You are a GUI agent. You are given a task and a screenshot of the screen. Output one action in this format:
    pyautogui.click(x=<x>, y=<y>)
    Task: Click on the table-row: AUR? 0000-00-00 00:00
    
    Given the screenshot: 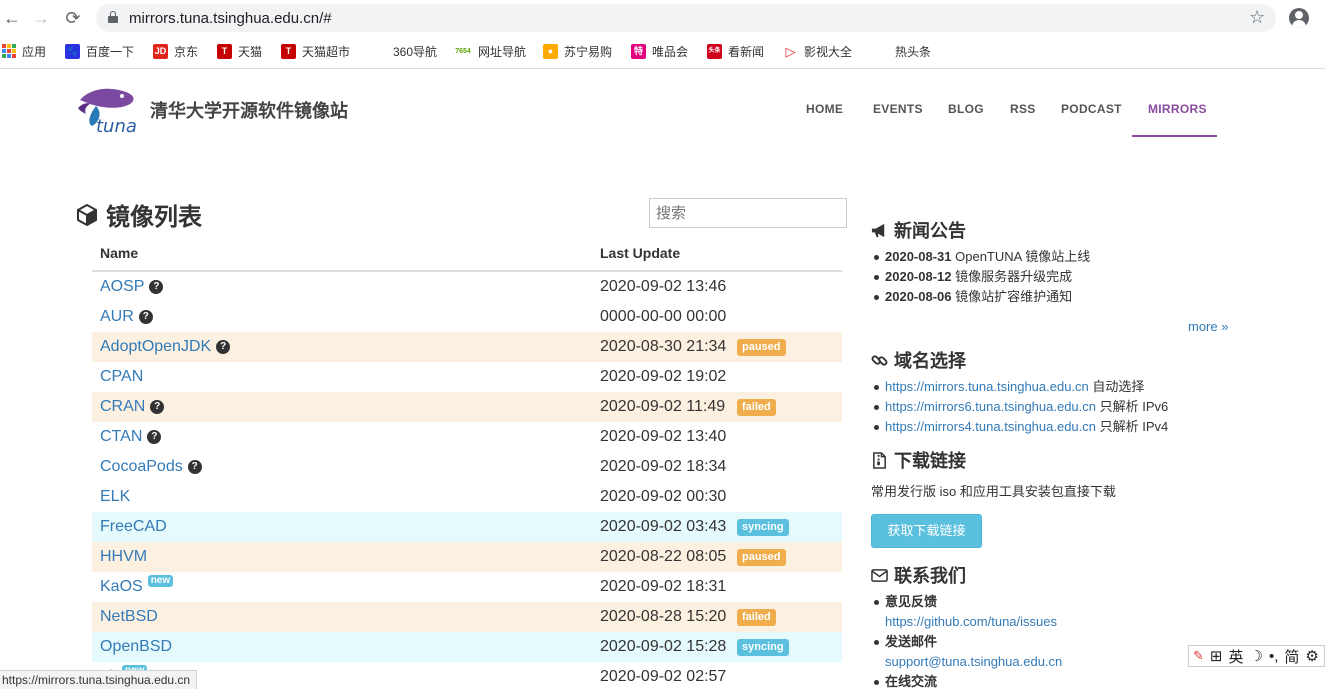 What is the action you would take?
    pyautogui.click(x=467, y=317)
    